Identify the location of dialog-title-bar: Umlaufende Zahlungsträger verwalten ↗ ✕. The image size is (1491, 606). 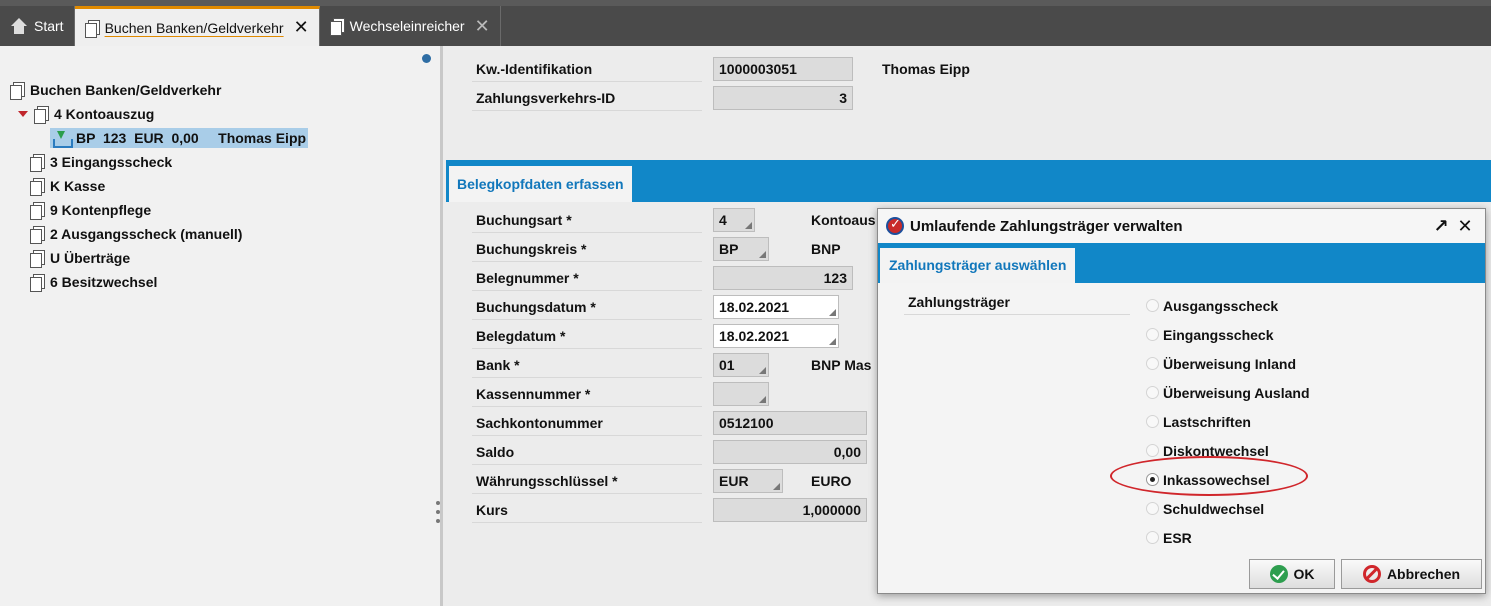
(1181, 226).